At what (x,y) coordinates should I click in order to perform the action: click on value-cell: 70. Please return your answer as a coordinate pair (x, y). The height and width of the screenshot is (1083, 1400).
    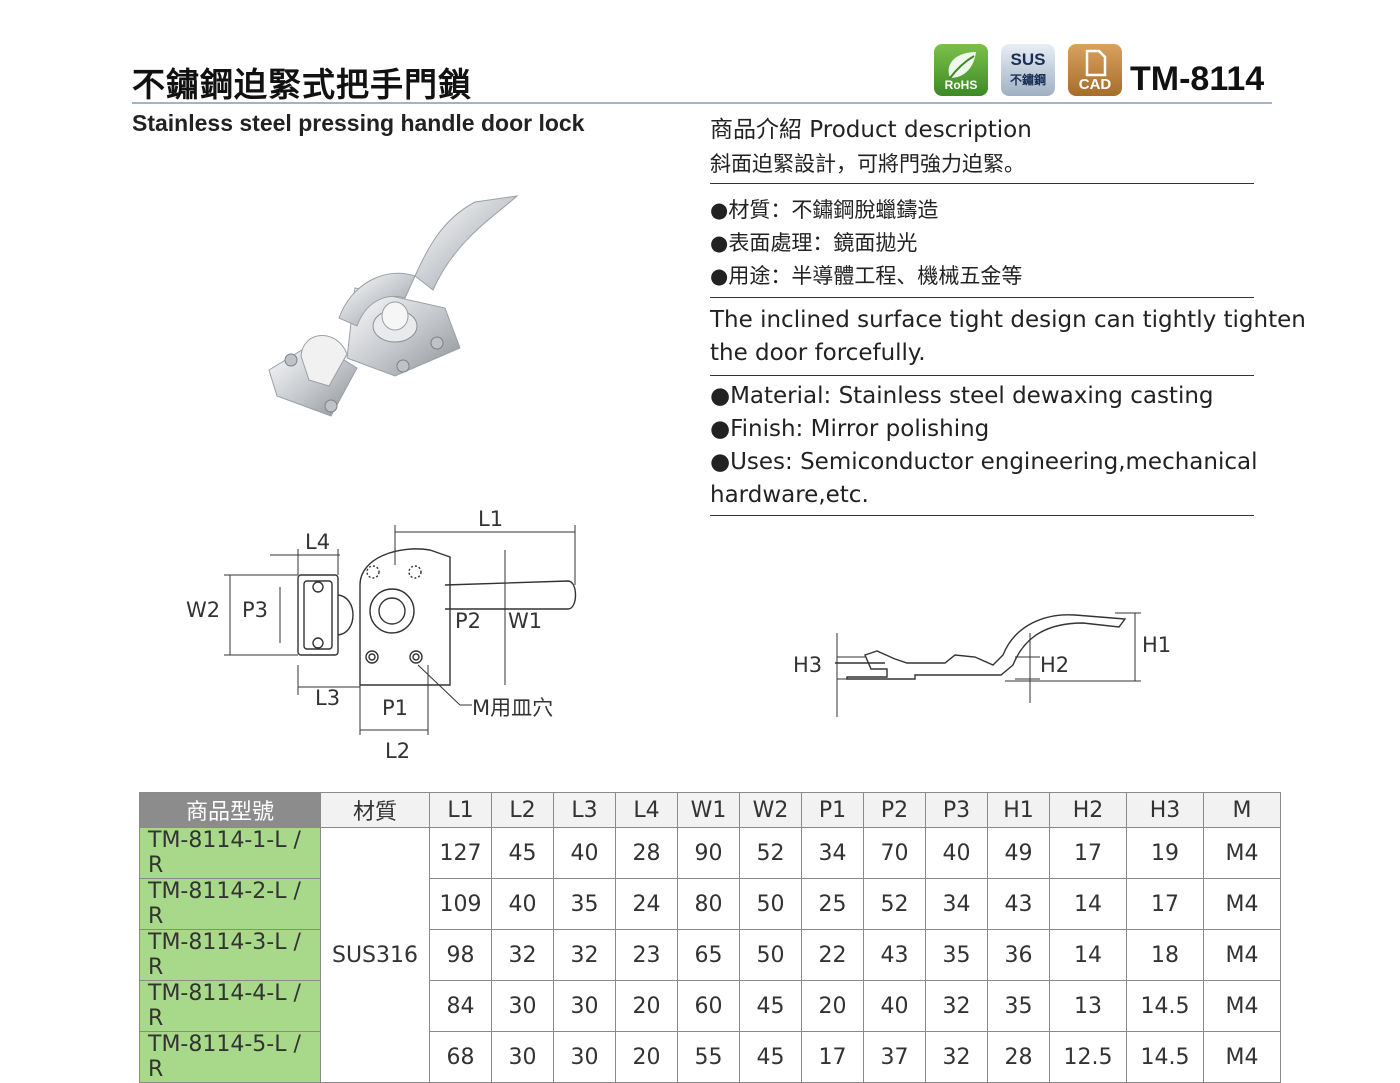
    Looking at the image, I should click on (894, 853).